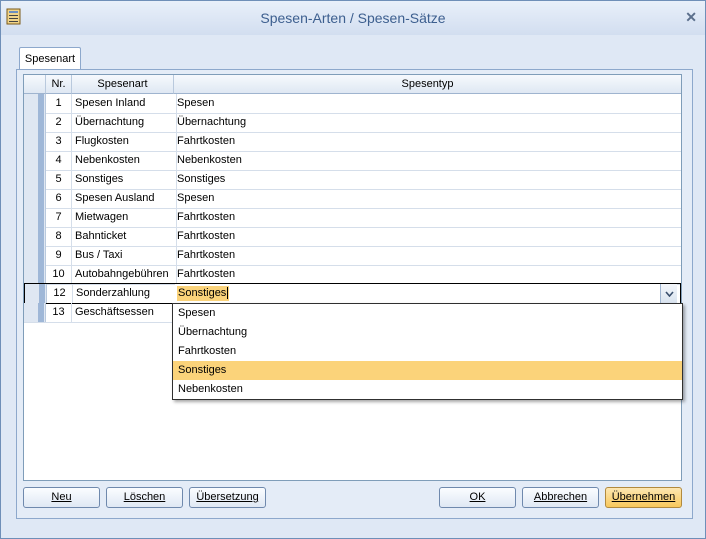 The width and height of the screenshot is (706, 539). I want to click on spesentyp-combobox: Sonstiges, so click(426, 293).